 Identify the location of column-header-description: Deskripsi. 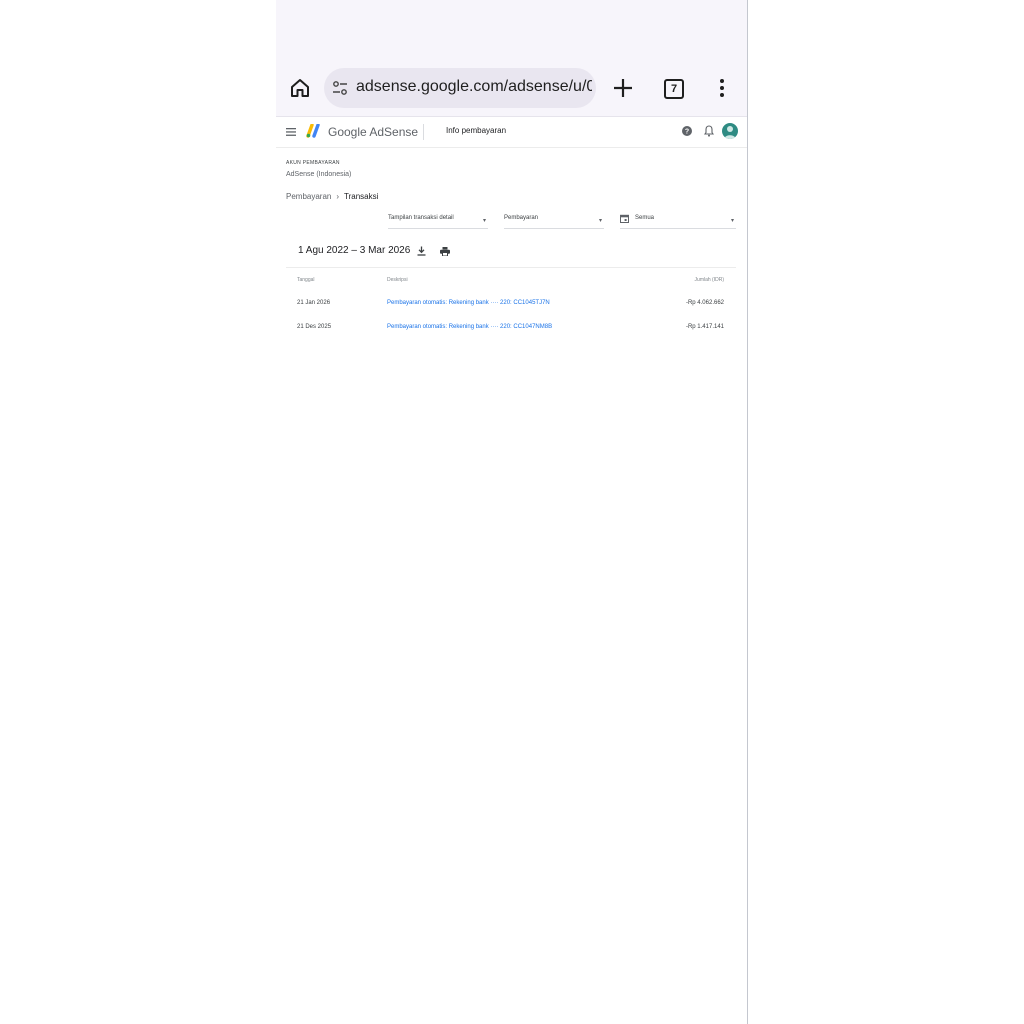
(397, 280).